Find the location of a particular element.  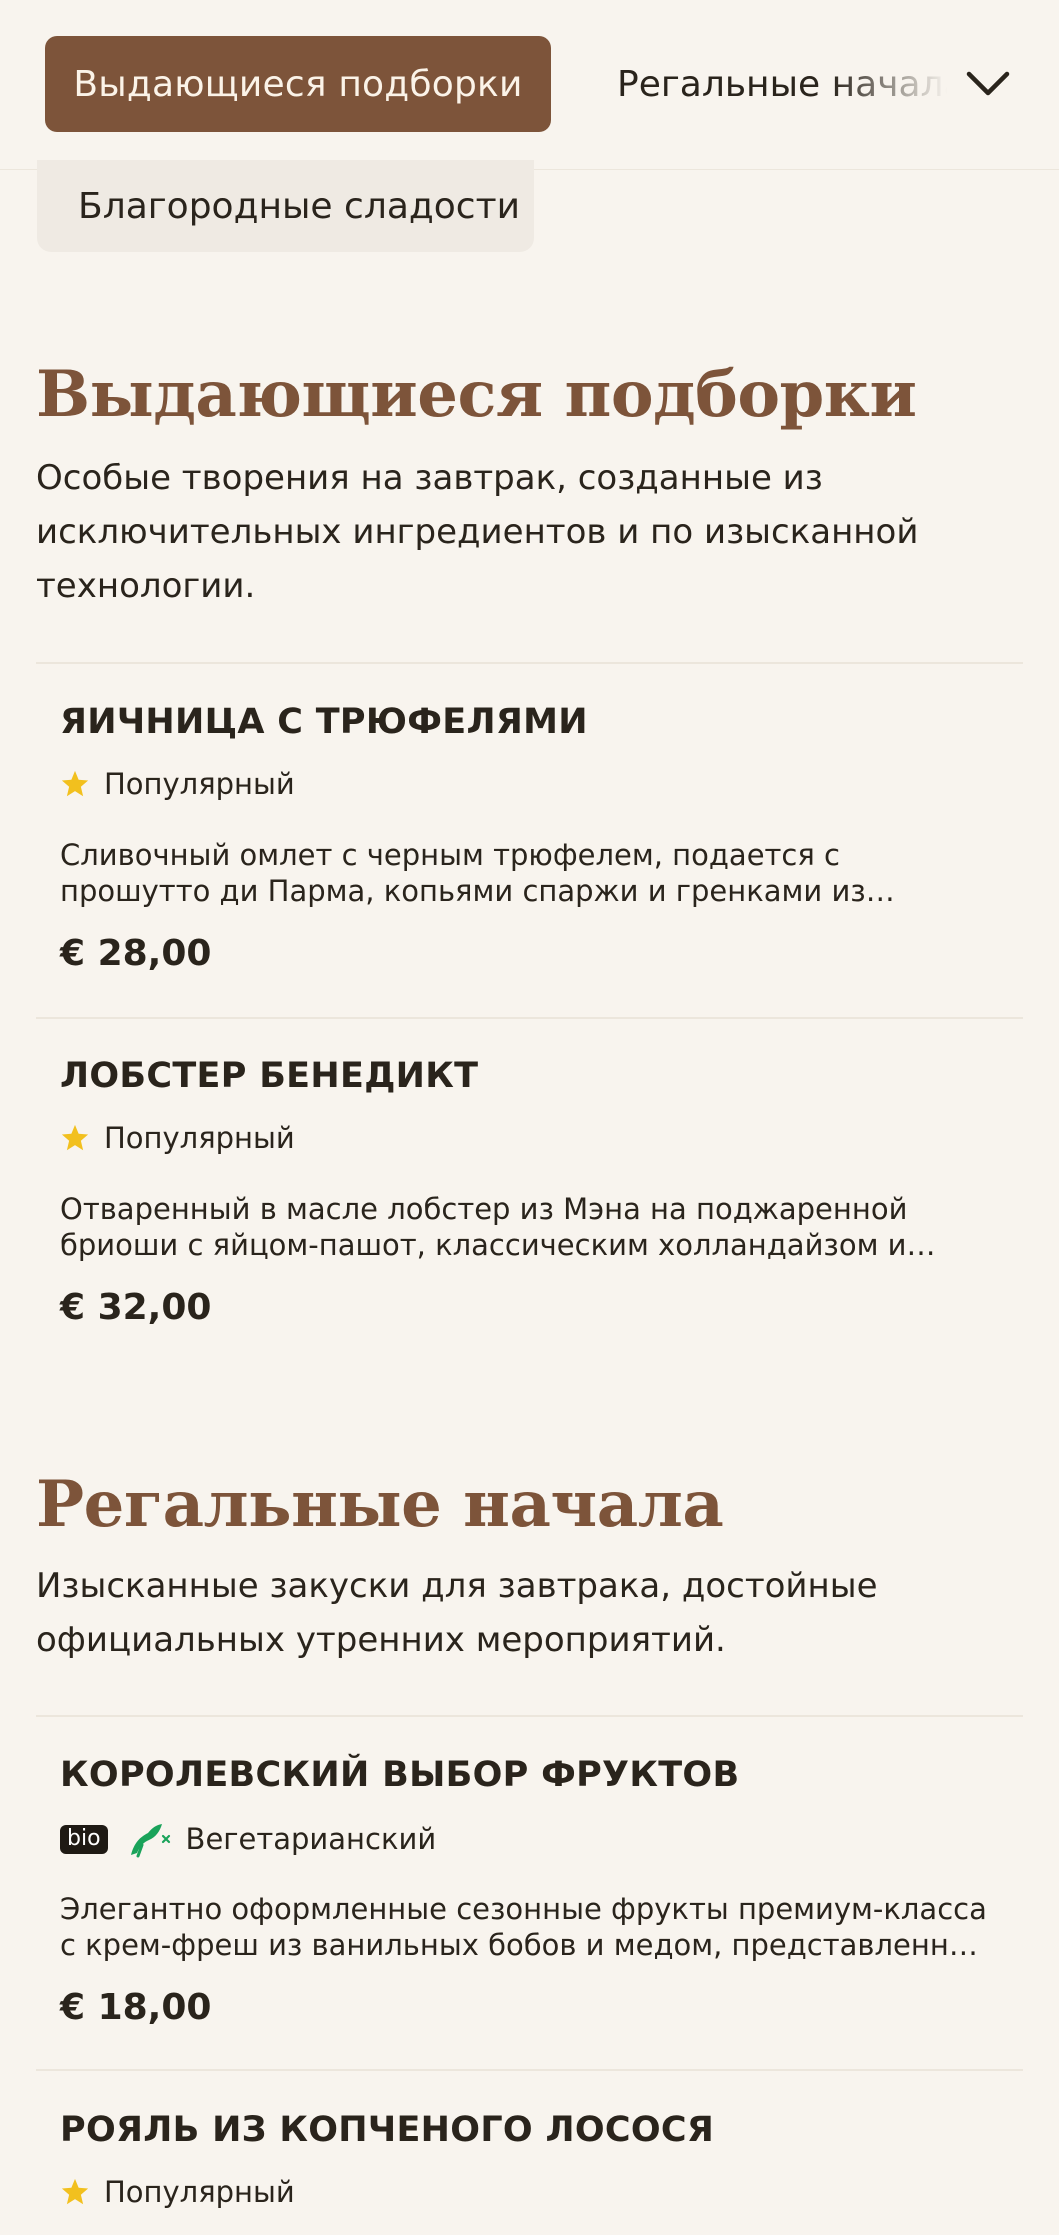

menu-item-price: € 28,00 is located at coordinates (136, 953).